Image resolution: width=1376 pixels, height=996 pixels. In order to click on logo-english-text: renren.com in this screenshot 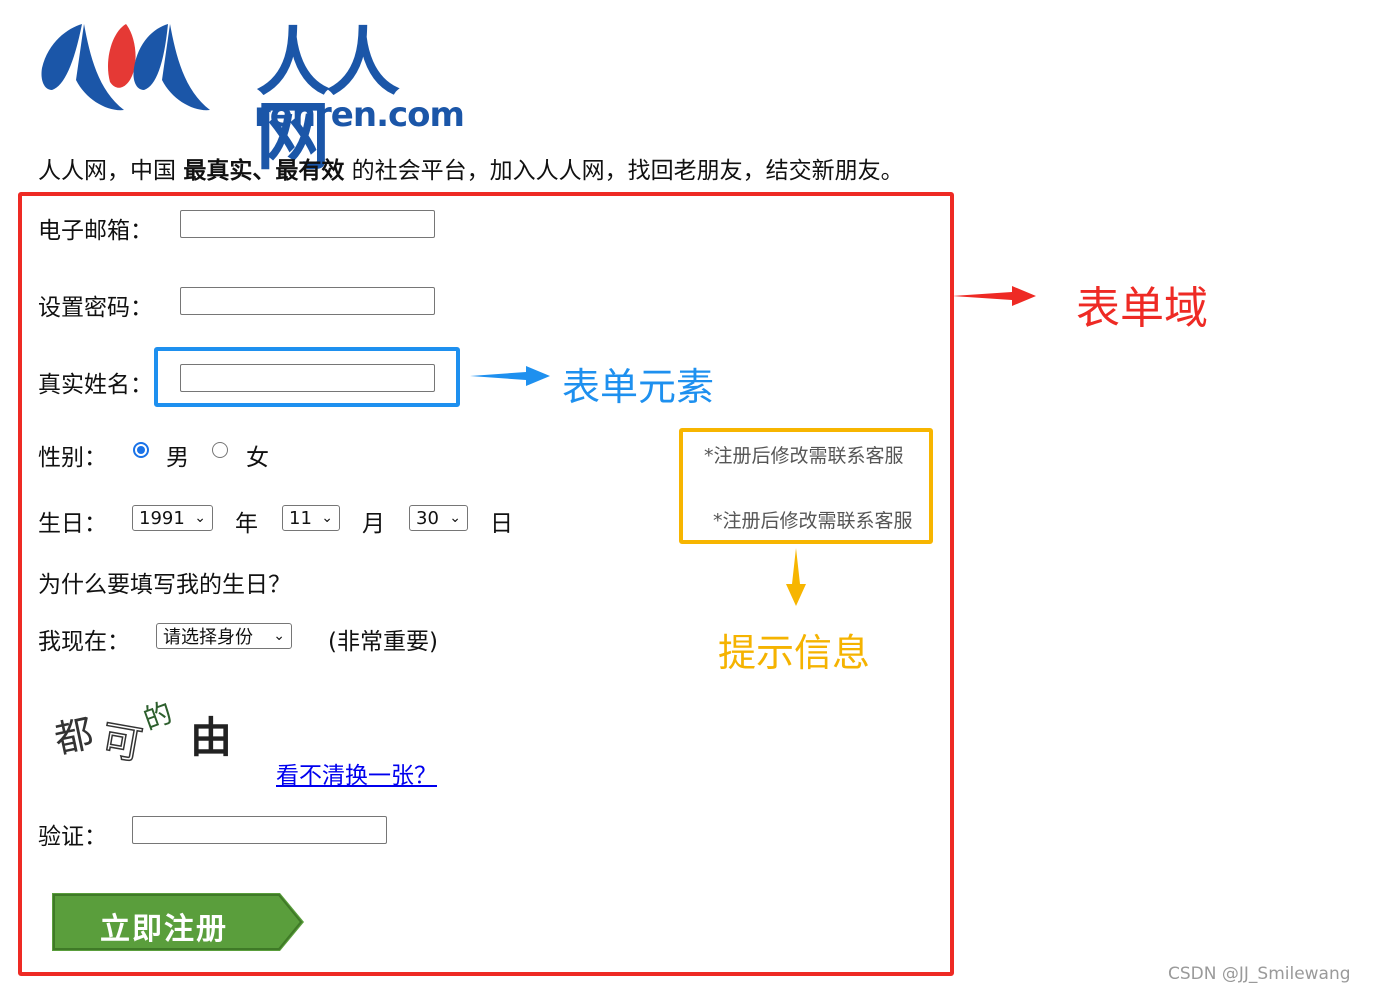, I will do `click(359, 115)`.